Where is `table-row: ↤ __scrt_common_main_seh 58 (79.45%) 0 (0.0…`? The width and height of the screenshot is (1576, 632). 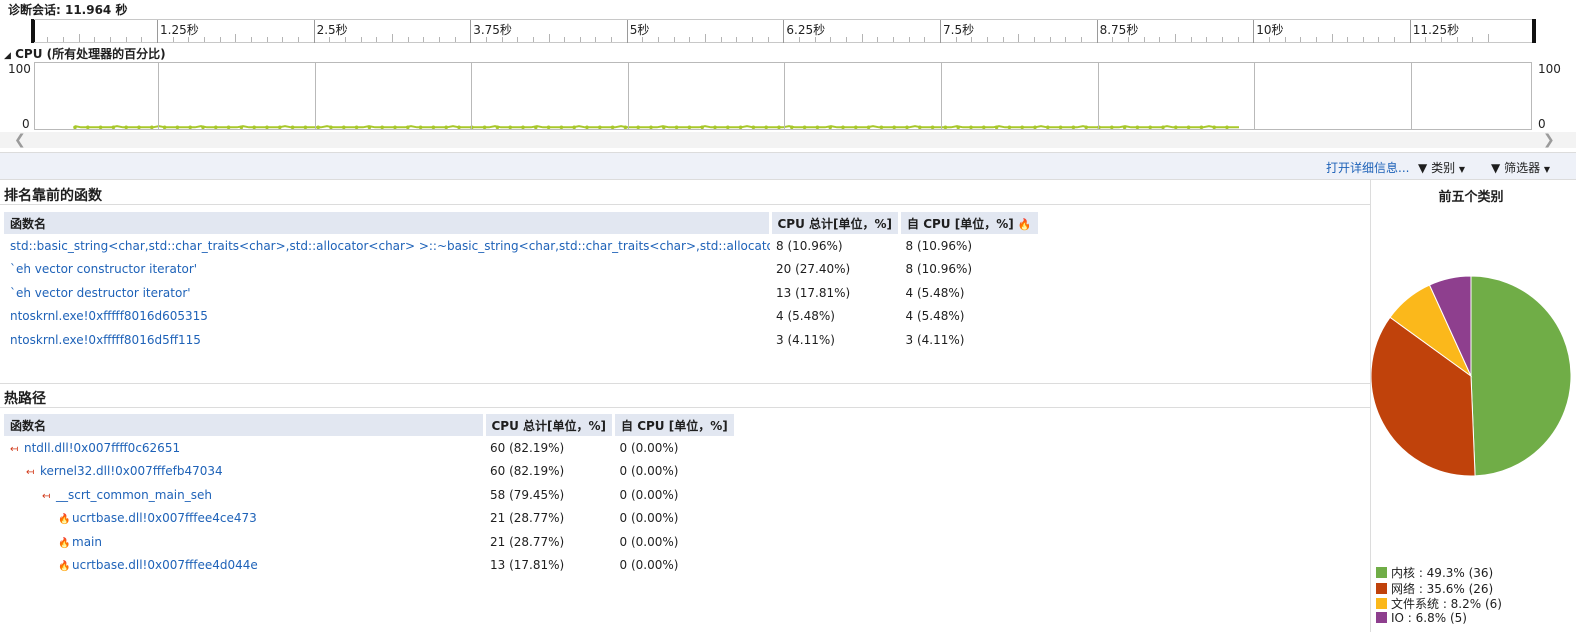 table-row: ↤ __scrt_common_main_seh 58 (79.45%) 0 (0.0… is located at coordinates (369, 495).